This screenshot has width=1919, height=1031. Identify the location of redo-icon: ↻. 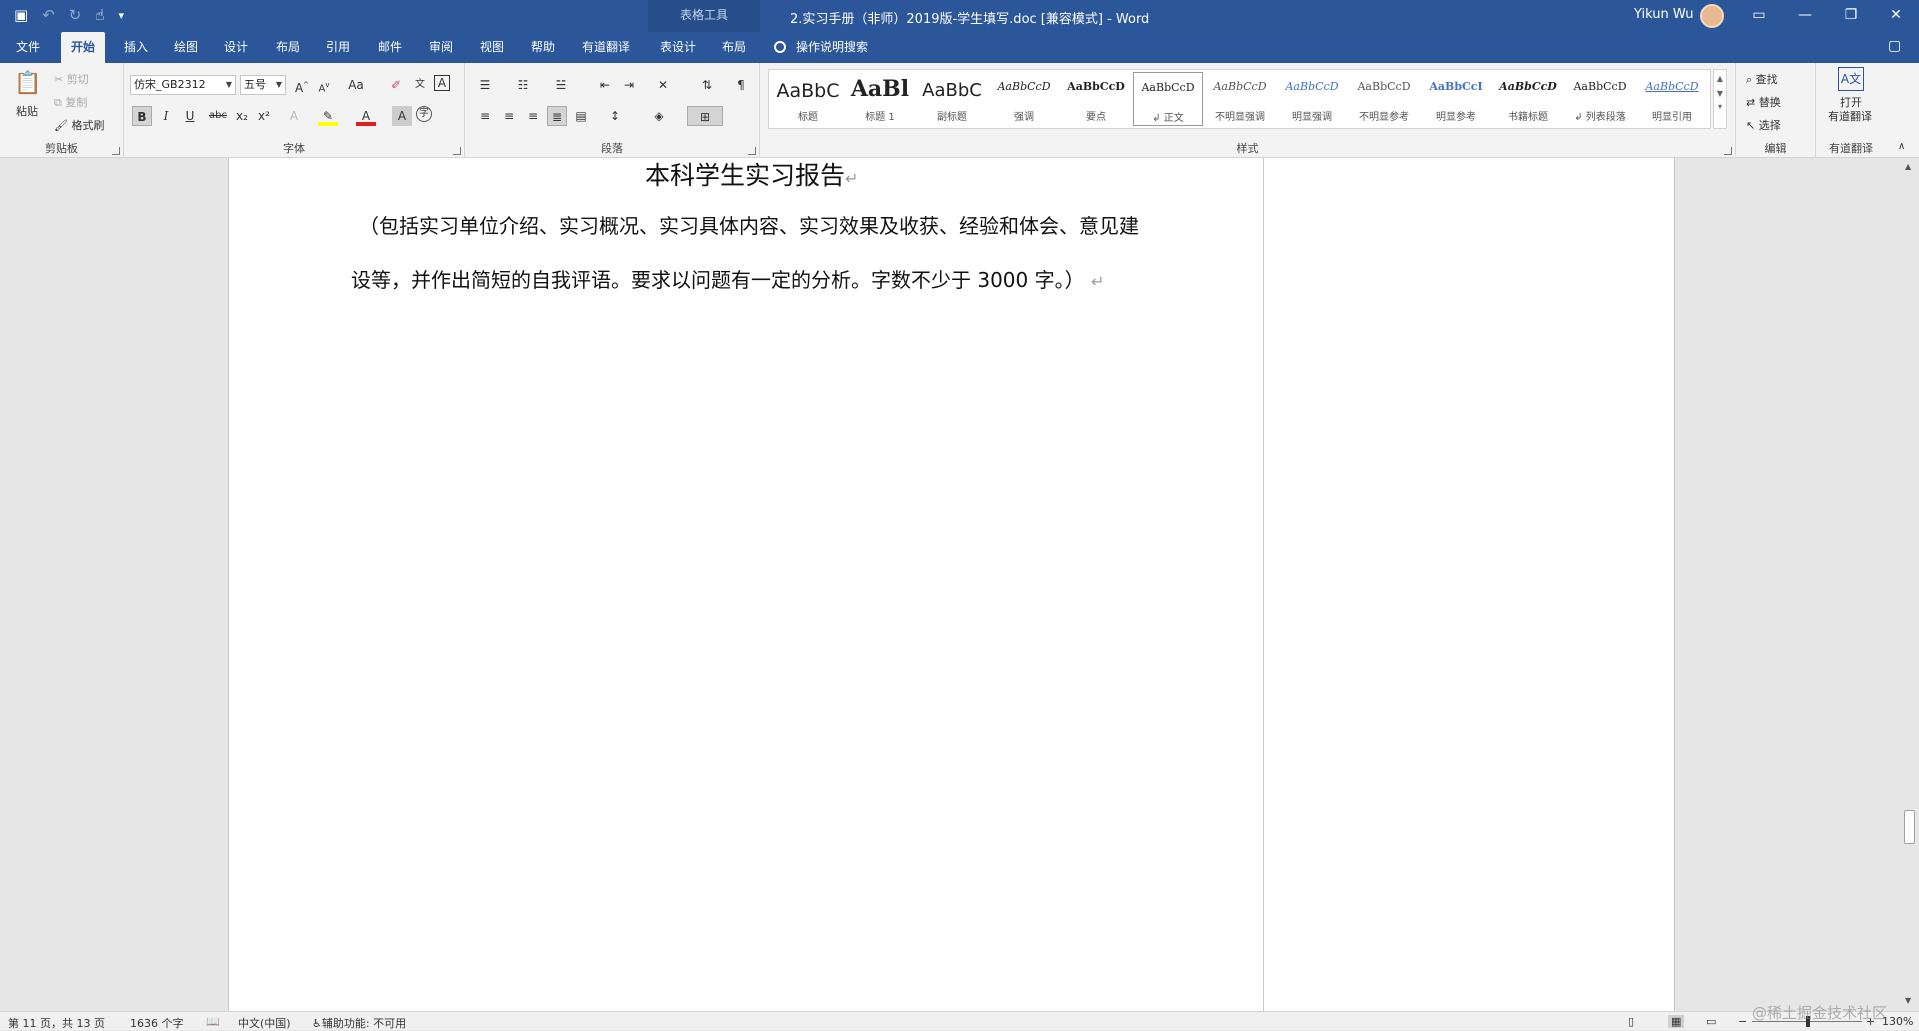
(75, 15).